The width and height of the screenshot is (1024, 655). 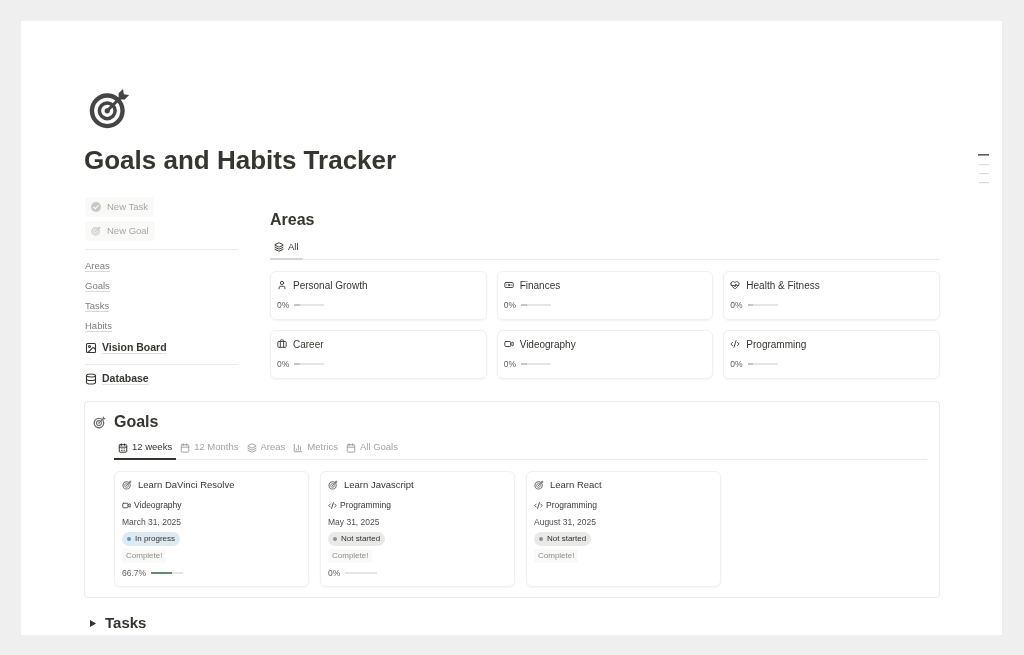 What do you see at coordinates (98, 326) in the screenshot?
I see `page-link: Habits` at bounding box center [98, 326].